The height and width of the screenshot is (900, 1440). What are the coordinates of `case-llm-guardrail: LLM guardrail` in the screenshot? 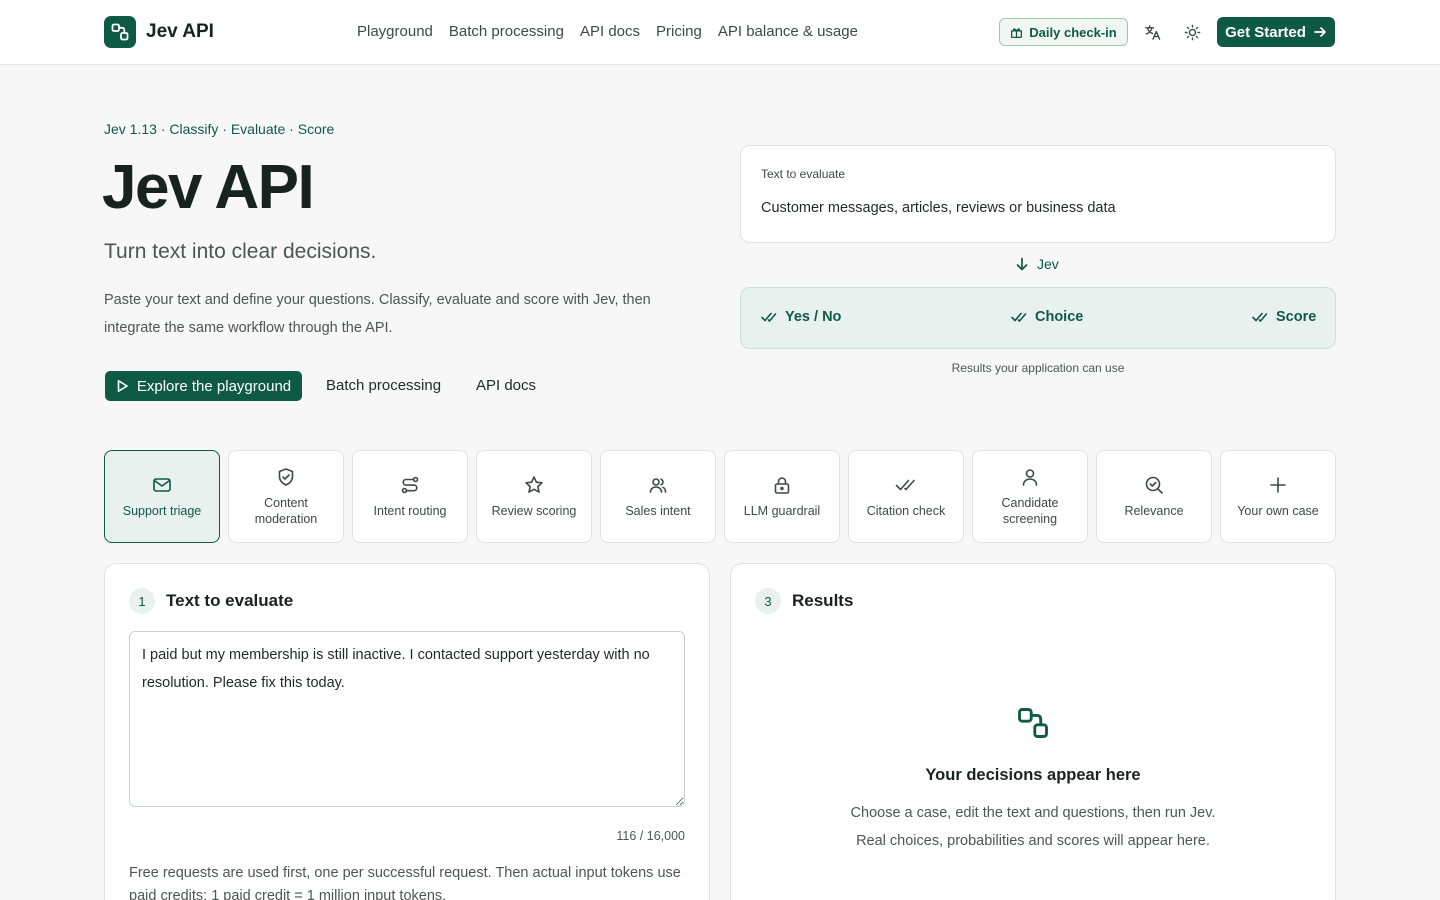 It's located at (782, 496).